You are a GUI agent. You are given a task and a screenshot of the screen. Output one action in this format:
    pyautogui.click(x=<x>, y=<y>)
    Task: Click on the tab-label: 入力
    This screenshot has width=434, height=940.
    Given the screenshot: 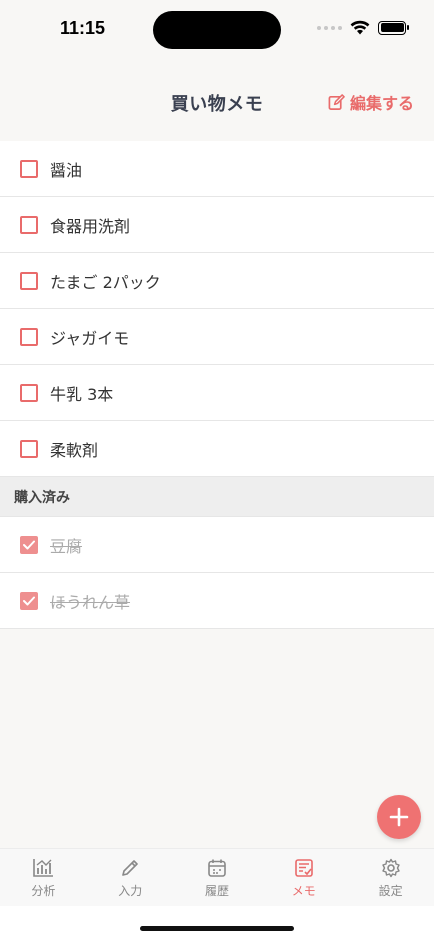 What is the action you would take?
    pyautogui.click(x=130, y=891)
    